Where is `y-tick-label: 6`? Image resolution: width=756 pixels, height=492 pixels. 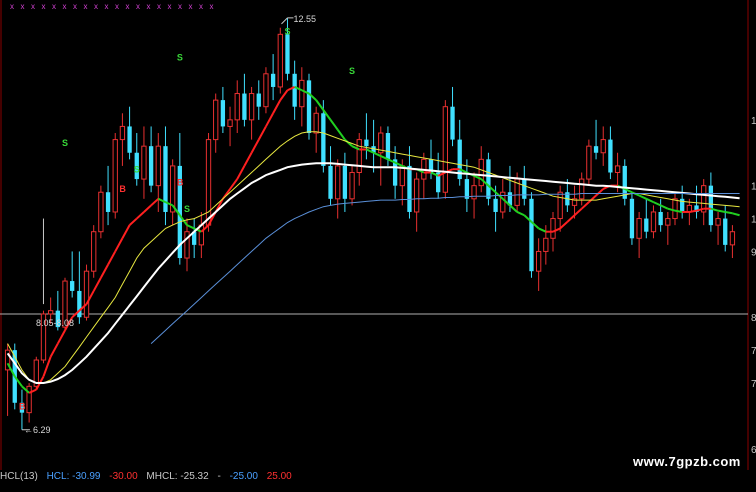
y-tick-label: 6 is located at coordinates (753, 450).